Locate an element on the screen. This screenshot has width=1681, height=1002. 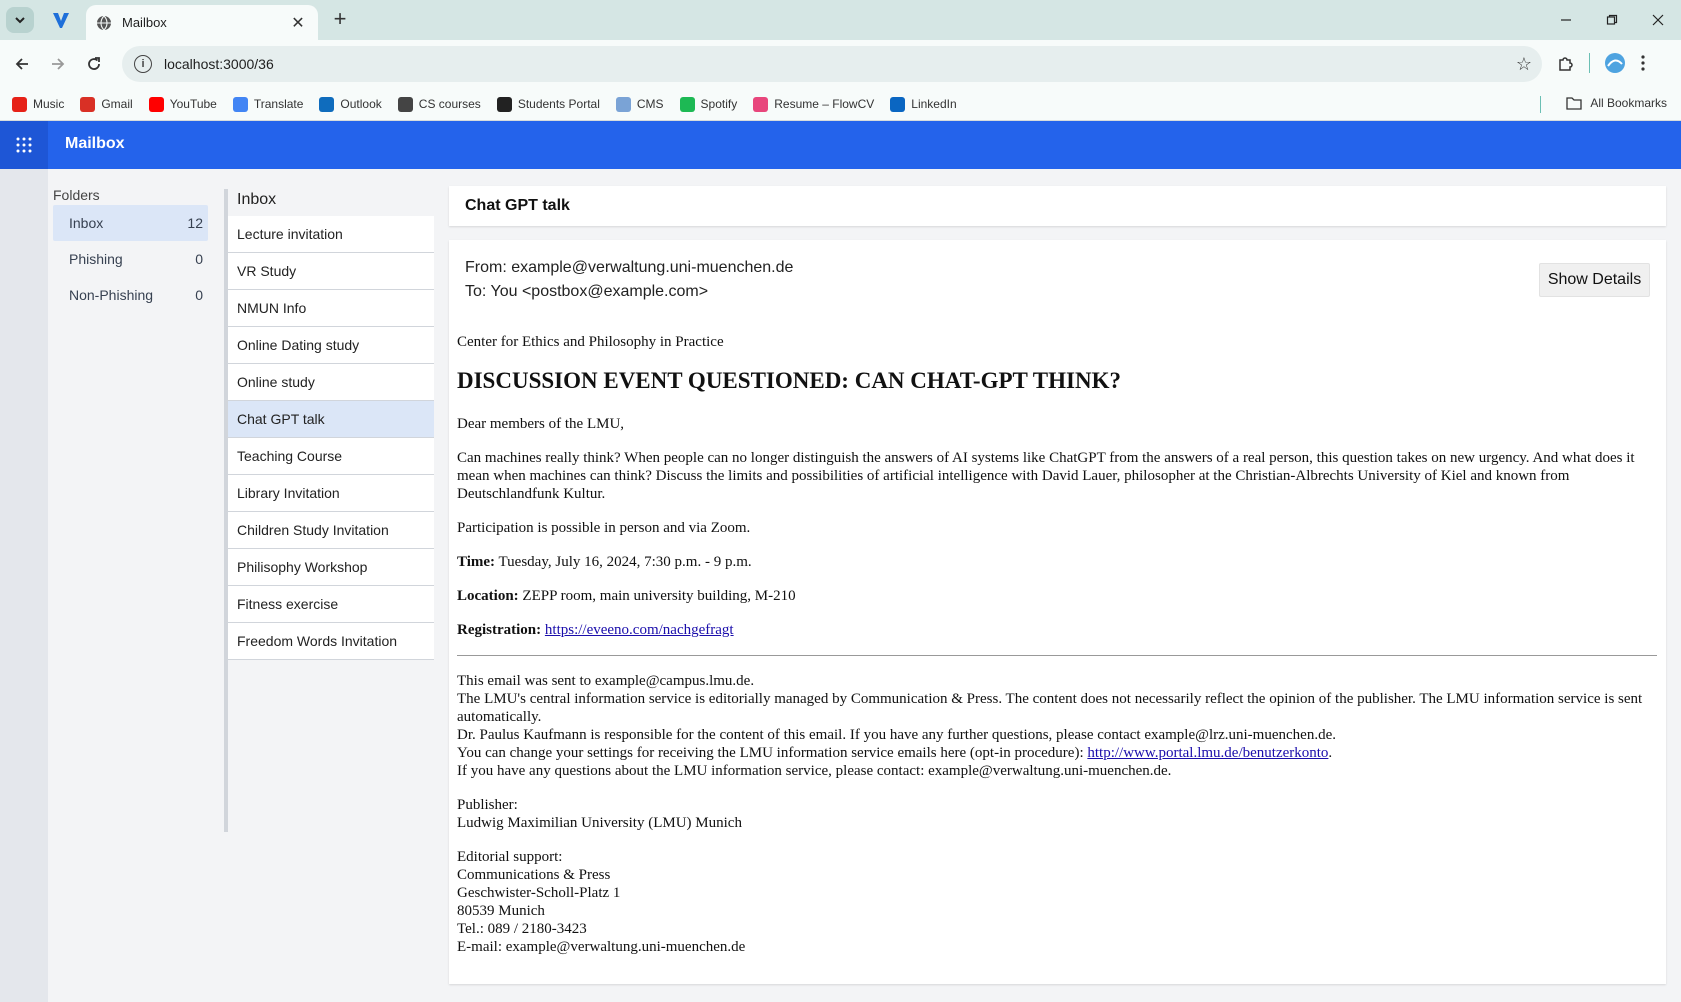
minimize-button is located at coordinates (1566, 20).